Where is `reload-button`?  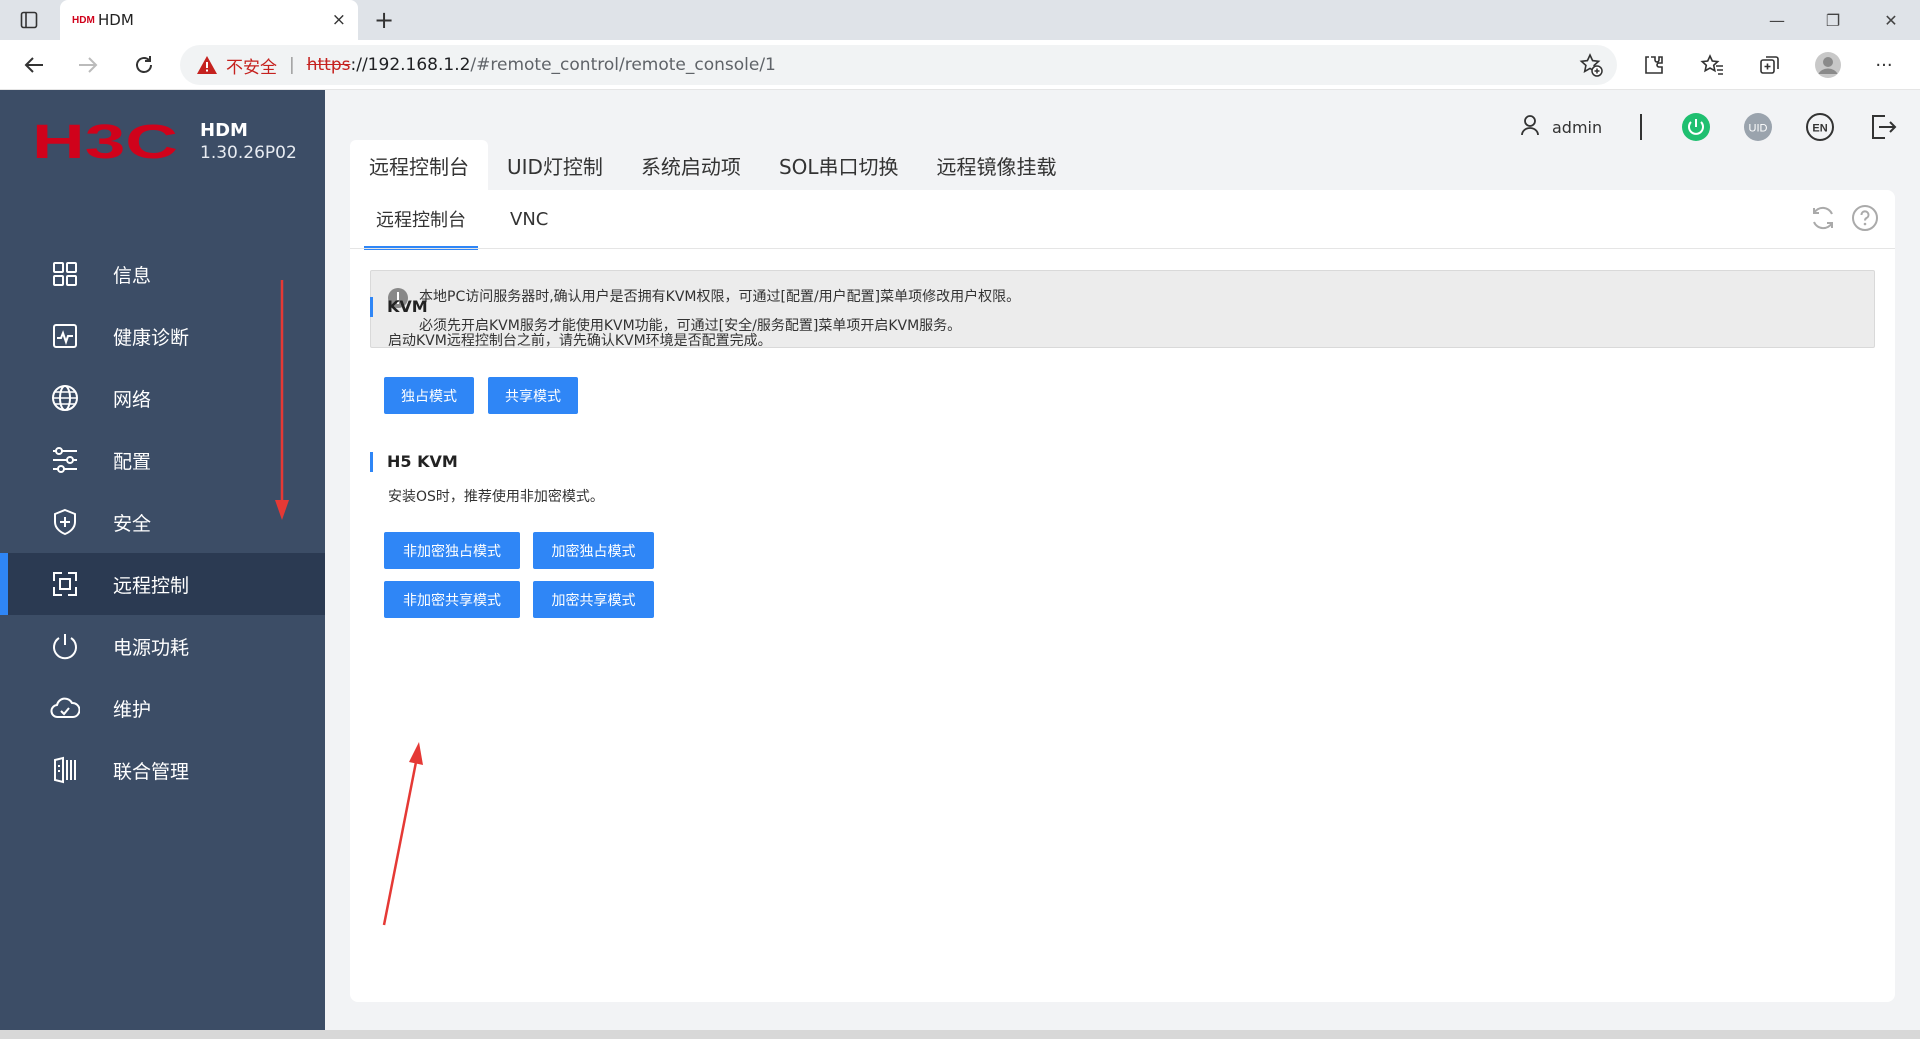
reload-button is located at coordinates (144, 65).